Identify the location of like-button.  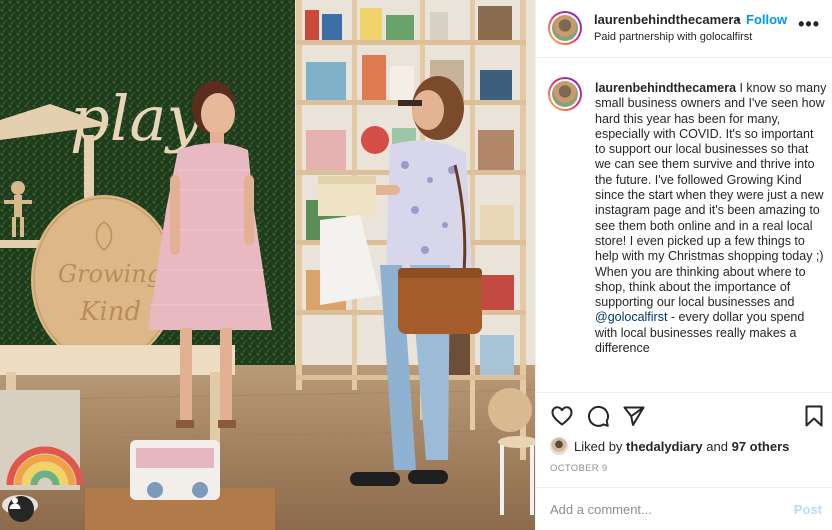
(562, 416).